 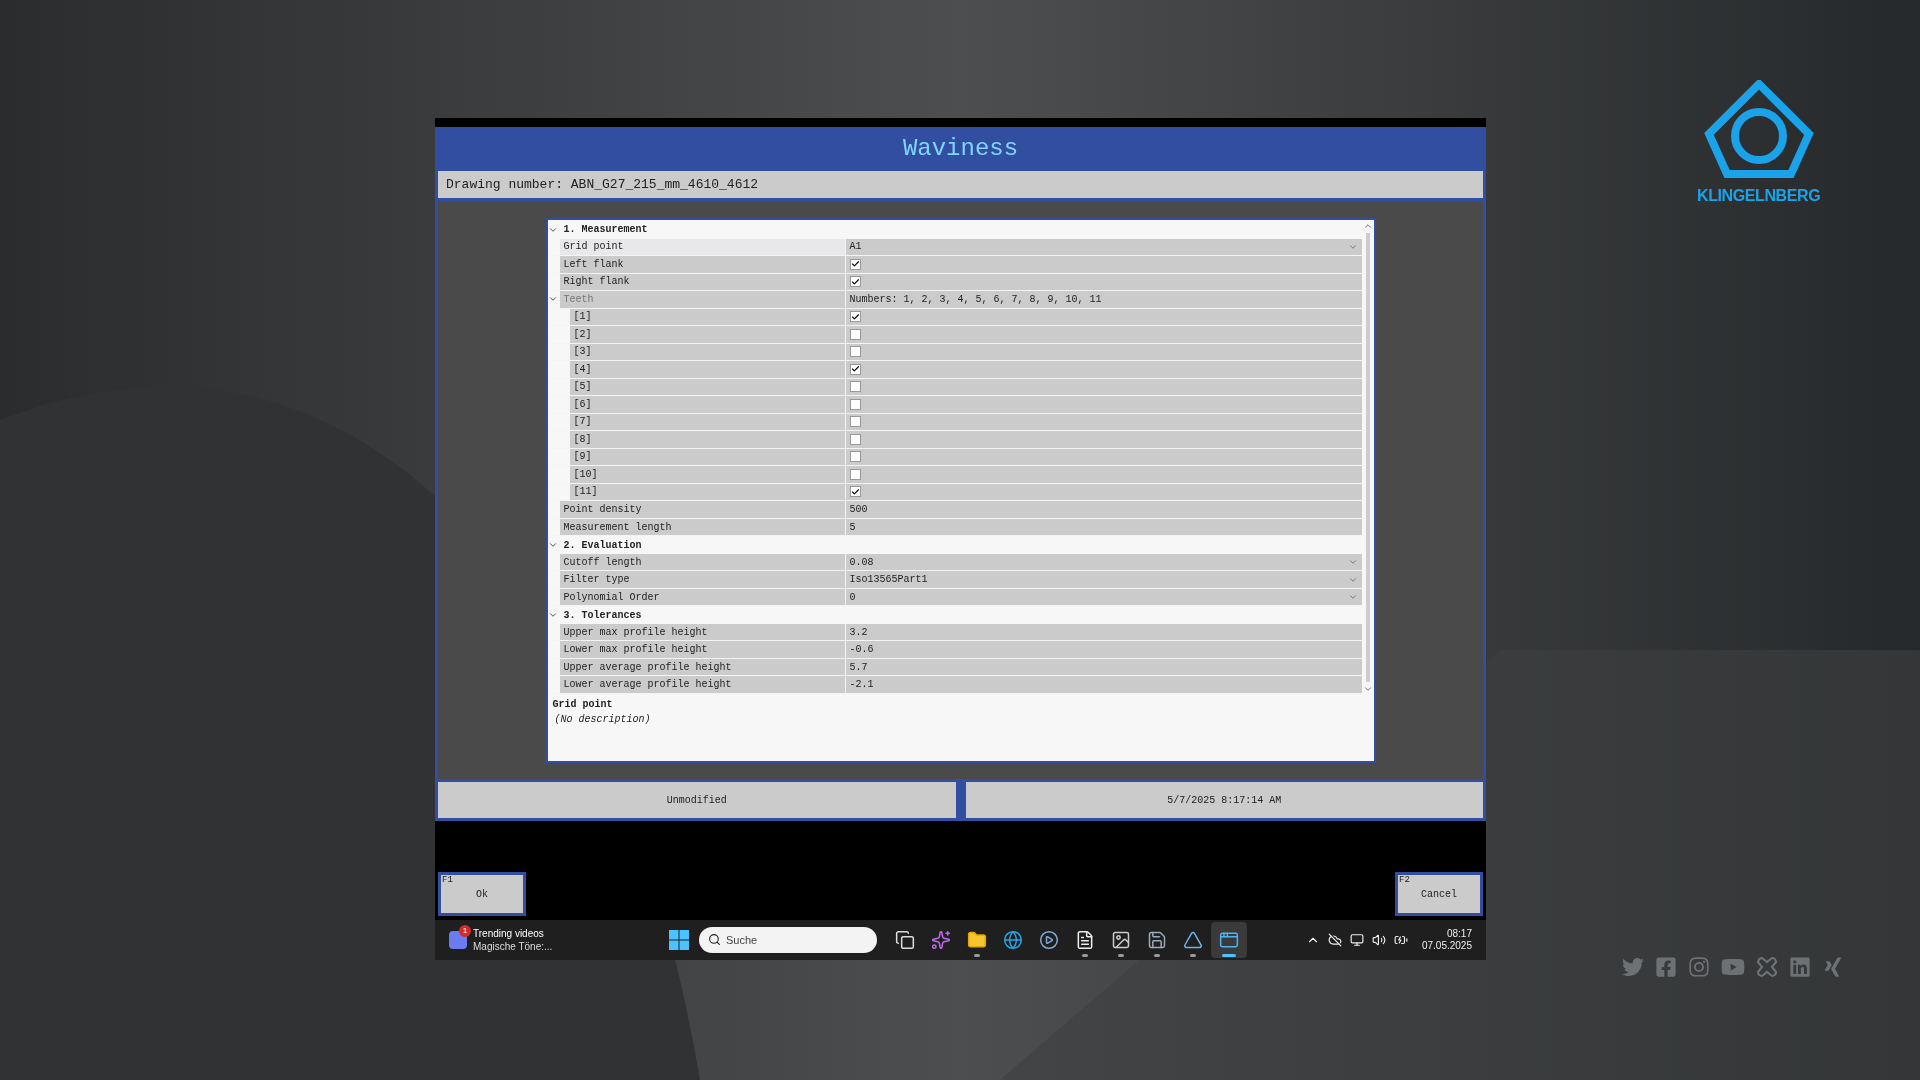 I want to click on property-value: 5.7, so click(x=858, y=667).